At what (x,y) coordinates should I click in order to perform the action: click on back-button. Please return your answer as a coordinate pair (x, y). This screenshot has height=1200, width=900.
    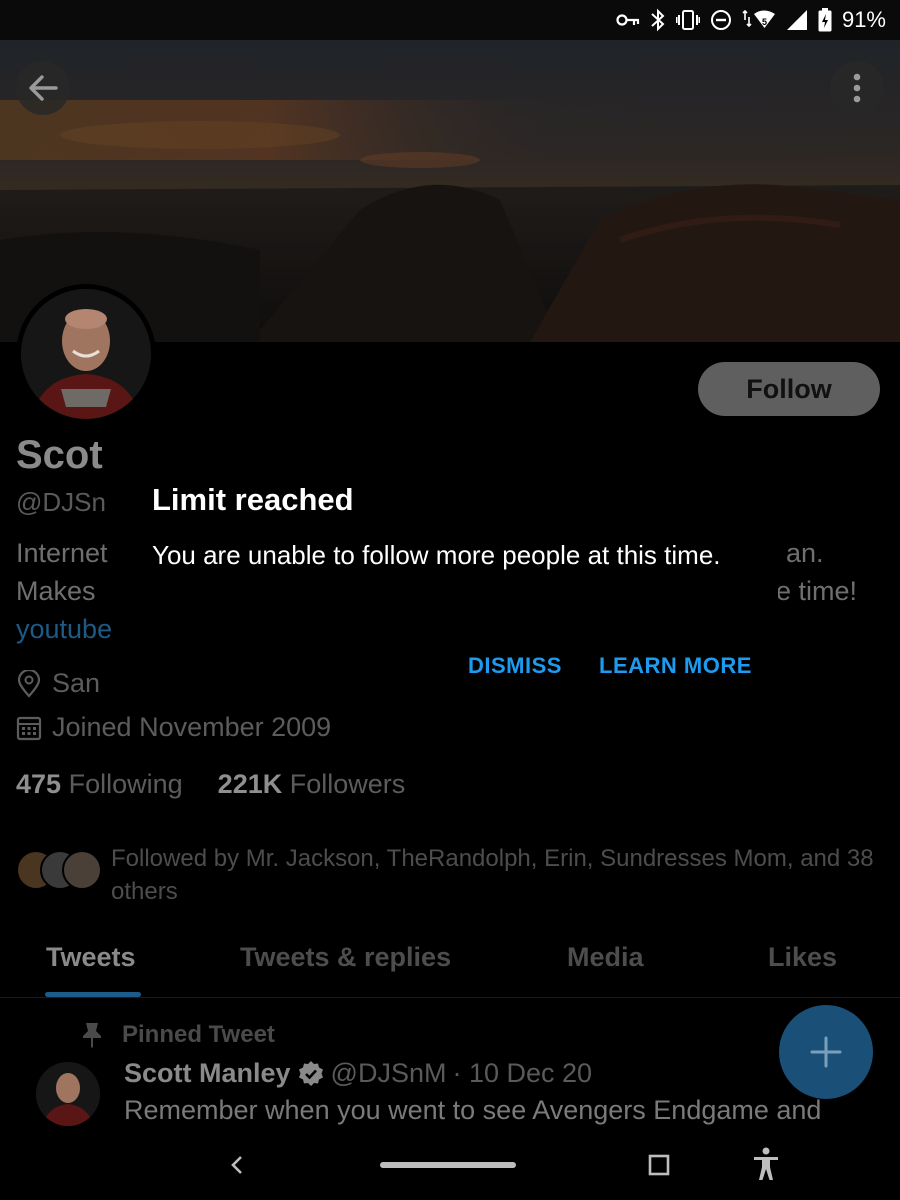
    Looking at the image, I should click on (43, 88).